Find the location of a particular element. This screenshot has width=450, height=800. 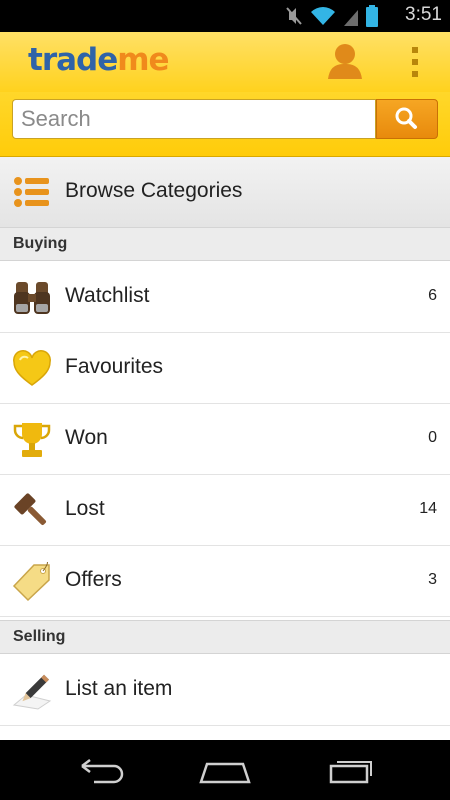

search-input is located at coordinates (194, 119).